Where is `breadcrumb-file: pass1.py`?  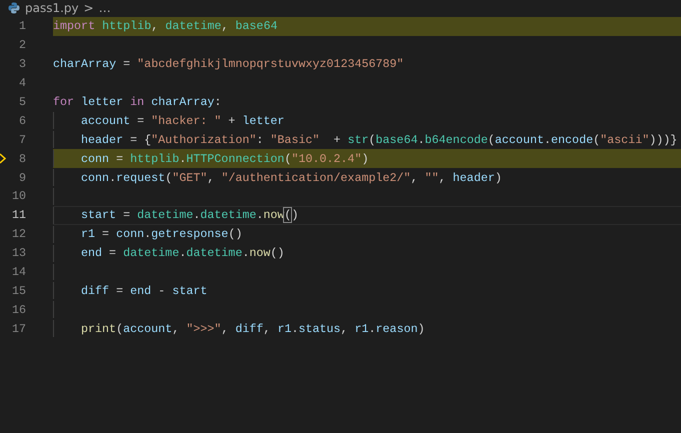
breadcrumb-file: pass1.py is located at coordinates (52, 8).